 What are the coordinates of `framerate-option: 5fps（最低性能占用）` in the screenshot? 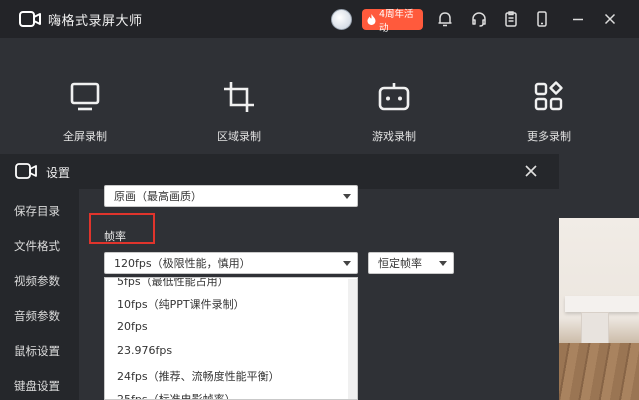 It's located at (173, 283).